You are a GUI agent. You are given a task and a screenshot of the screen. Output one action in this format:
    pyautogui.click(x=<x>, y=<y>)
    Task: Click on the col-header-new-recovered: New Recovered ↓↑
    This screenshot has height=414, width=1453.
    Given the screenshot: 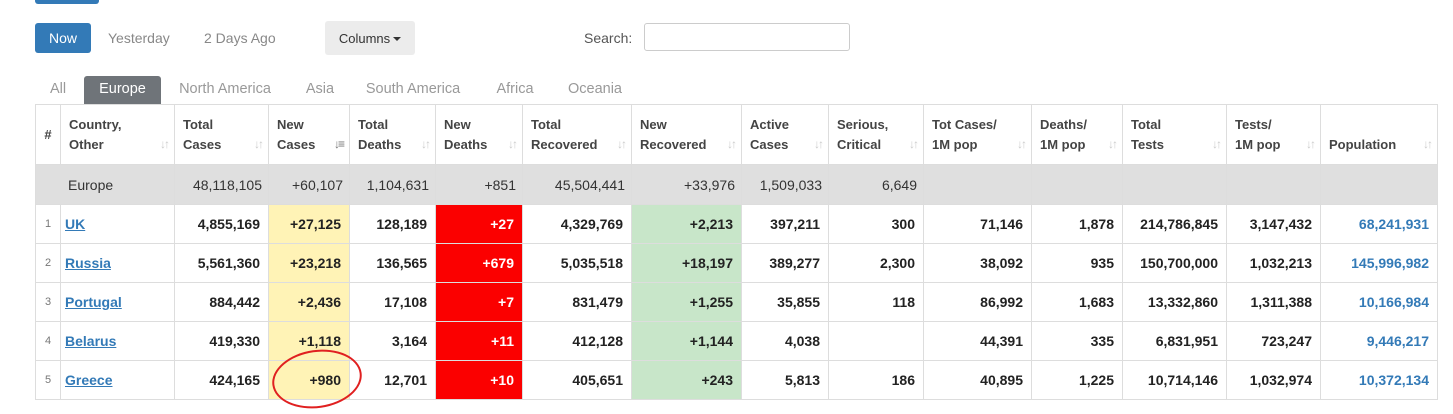 What is the action you would take?
    pyautogui.click(x=686, y=134)
    